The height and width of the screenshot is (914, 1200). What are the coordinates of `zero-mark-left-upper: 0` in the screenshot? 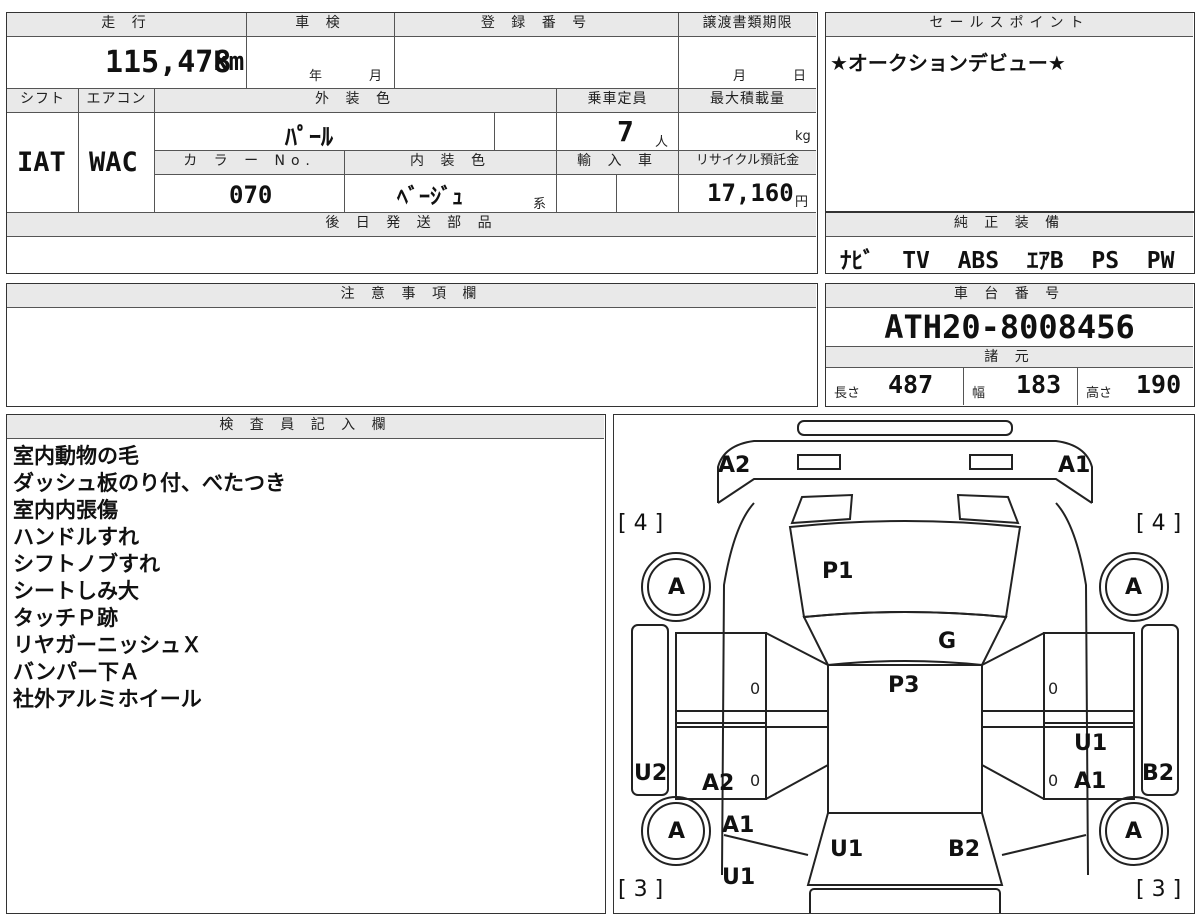 It's located at (755, 688).